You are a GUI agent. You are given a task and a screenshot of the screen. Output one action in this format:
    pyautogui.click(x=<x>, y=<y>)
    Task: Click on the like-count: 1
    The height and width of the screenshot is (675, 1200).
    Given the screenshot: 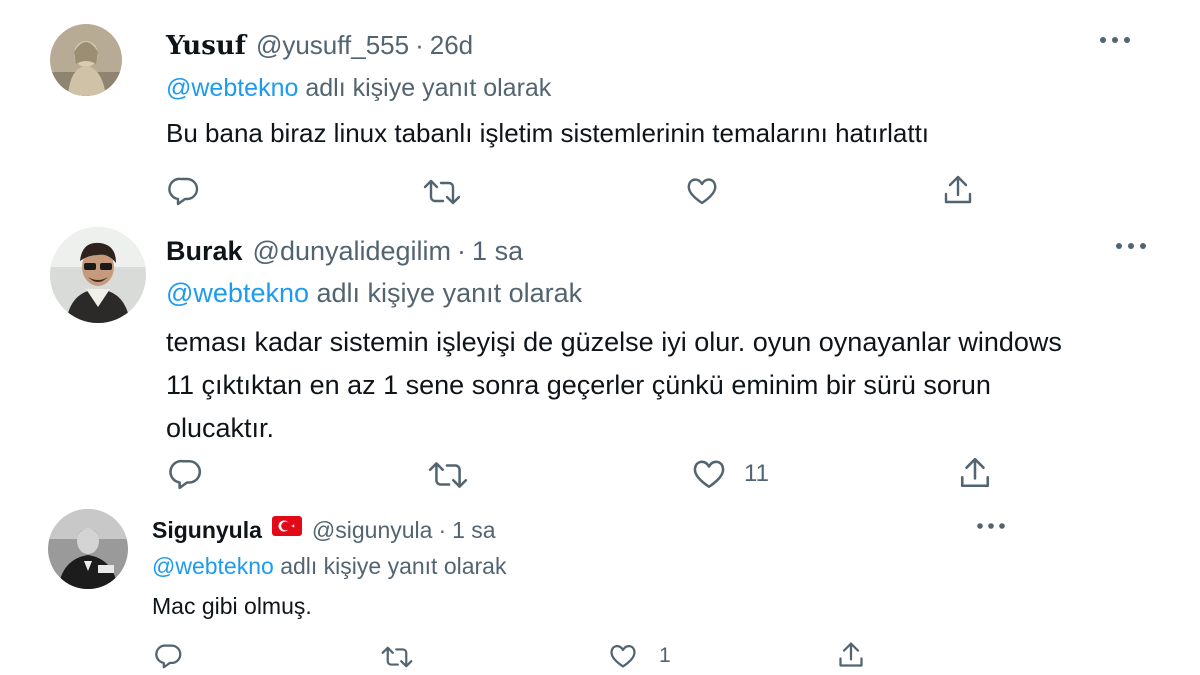 What is the action you would take?
    pyautogui.click(x=665, y=655)
    